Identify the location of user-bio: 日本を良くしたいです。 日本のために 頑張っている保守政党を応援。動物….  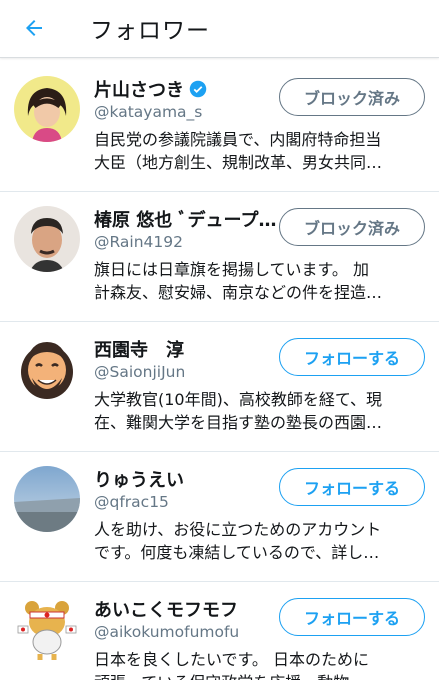
(232, 665).